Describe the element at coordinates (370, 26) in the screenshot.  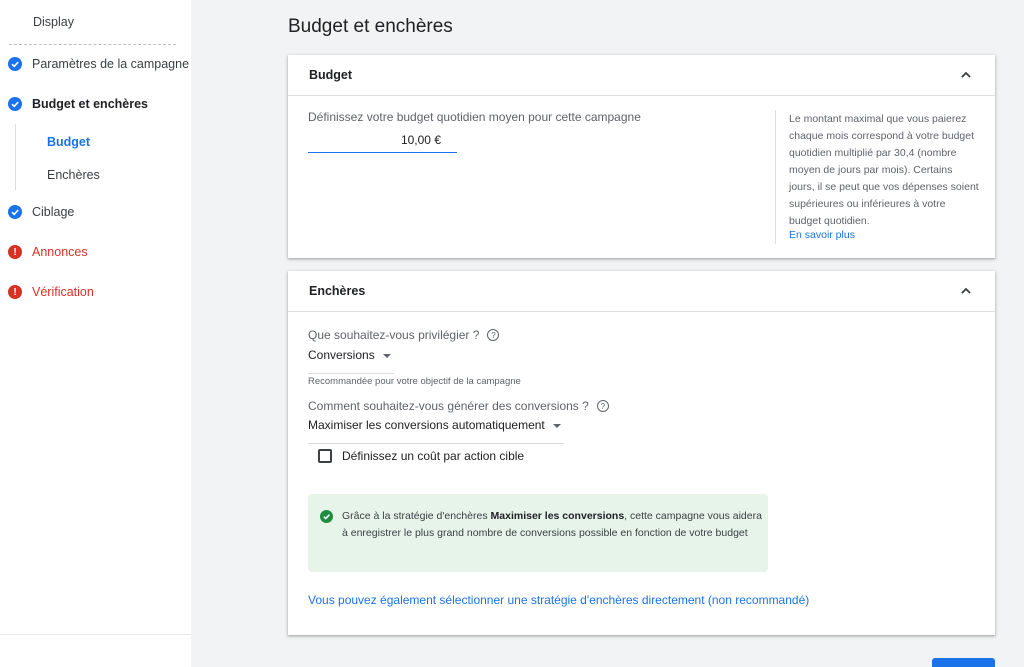
I see `page-title: Budget et enchères` at that location.